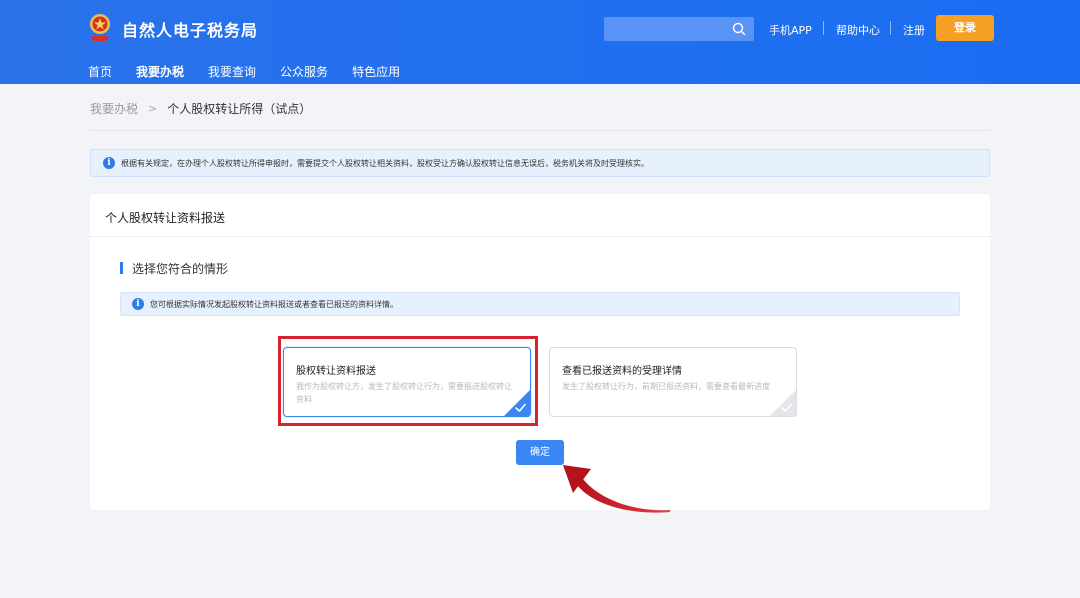 This screenshot has width=1080, height=598. Describe the element at coordinates (622, 371) in the screenshot. I see `option-title: 查看已报送资料的受理详情` at that location.